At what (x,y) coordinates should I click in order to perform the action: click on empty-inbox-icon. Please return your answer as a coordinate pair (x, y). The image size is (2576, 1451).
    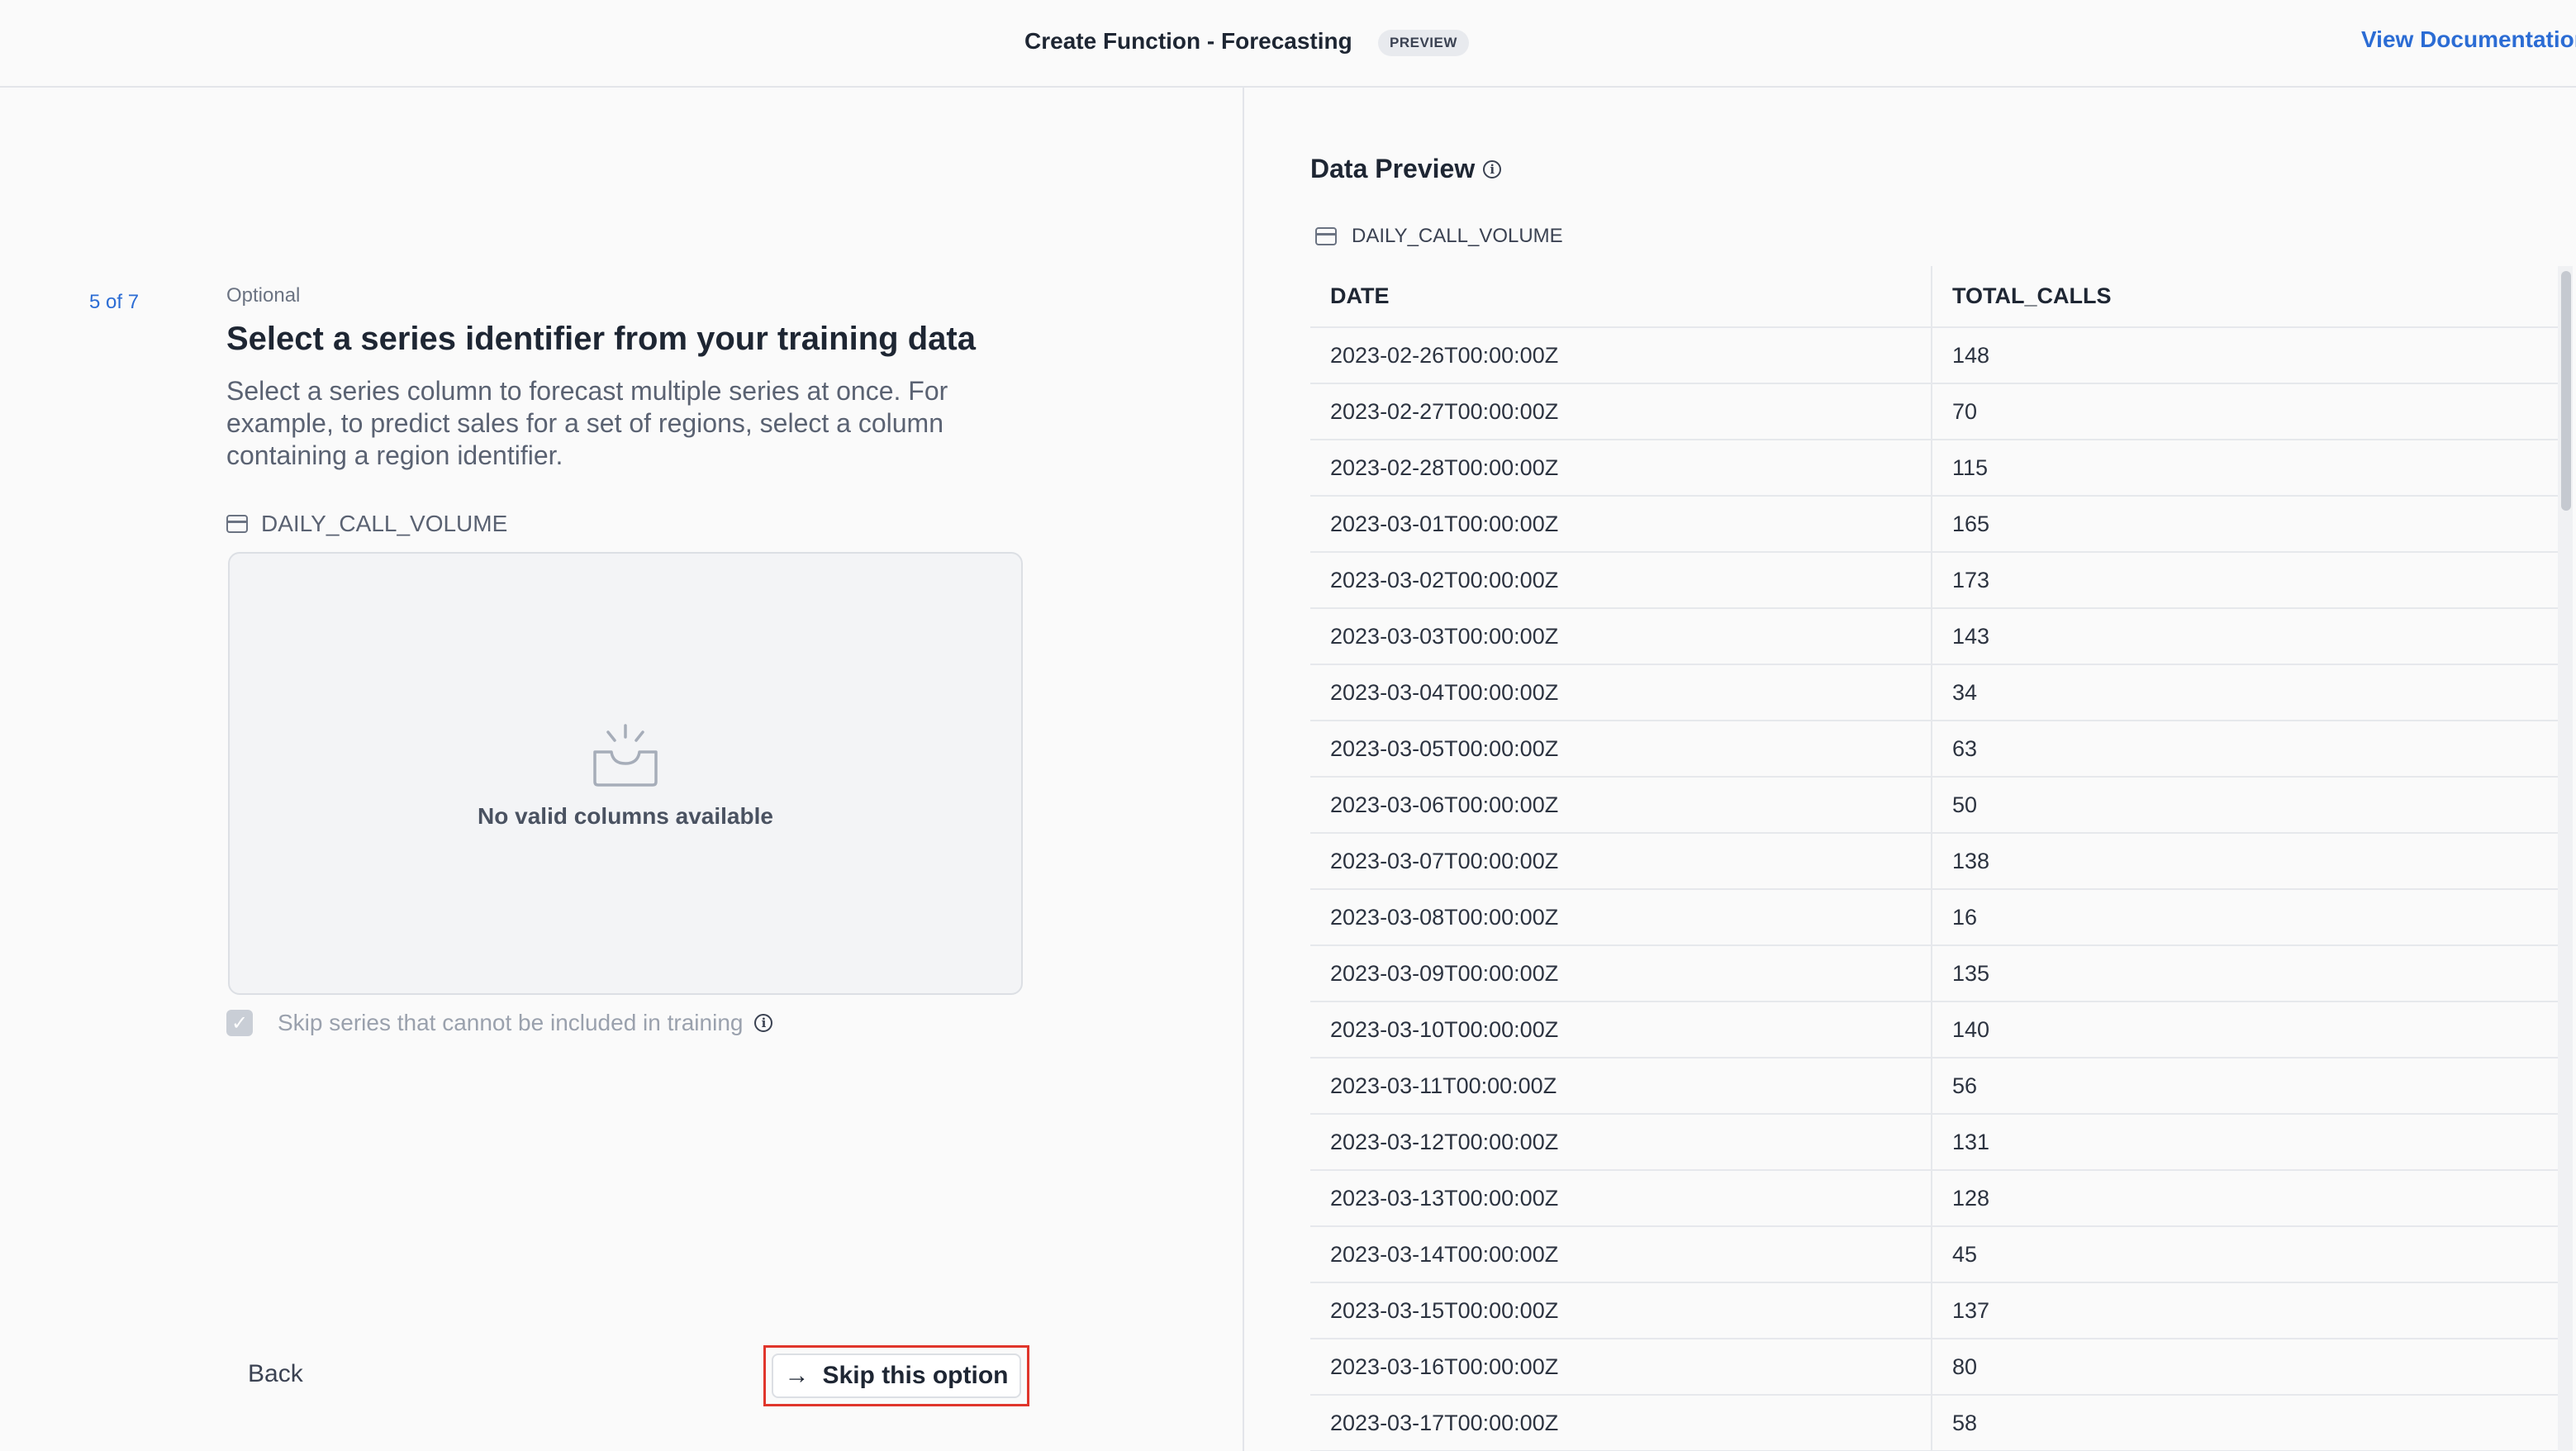
    Looking at the image, I should click on (625, 755).